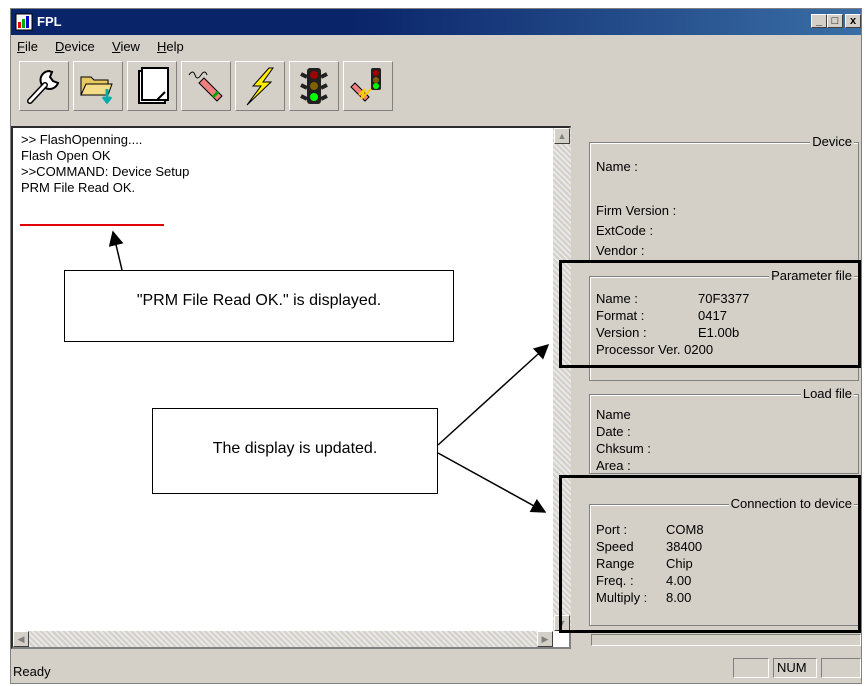  I want to click on arrow-to-log, so click(116, 250).